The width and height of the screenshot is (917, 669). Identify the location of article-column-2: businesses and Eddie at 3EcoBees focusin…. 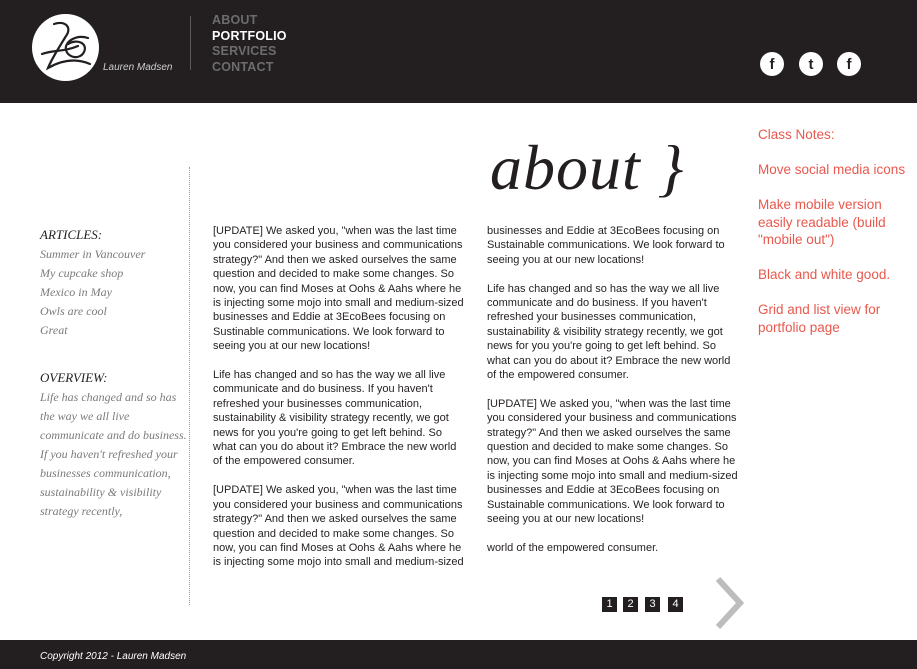
(614, 397).